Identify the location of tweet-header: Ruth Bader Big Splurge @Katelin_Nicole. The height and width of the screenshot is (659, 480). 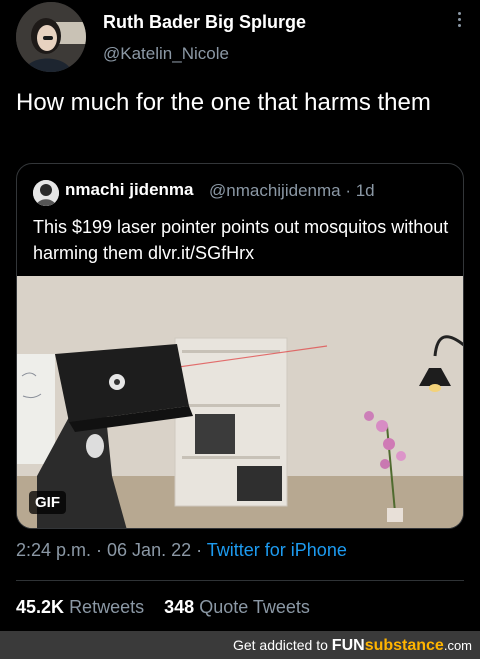
(240, 37).